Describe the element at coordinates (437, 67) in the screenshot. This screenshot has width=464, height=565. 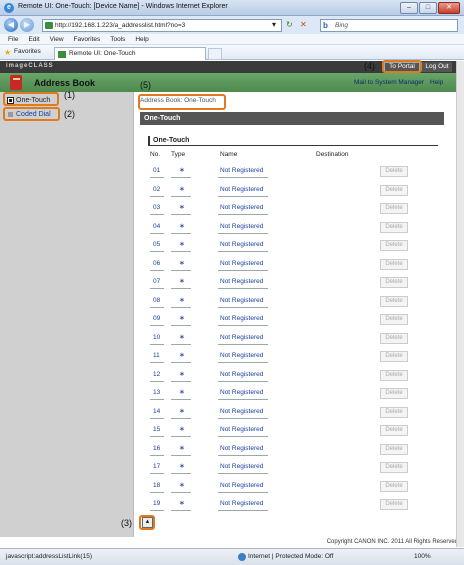
I see `log-out-button: Log Out` at that location.